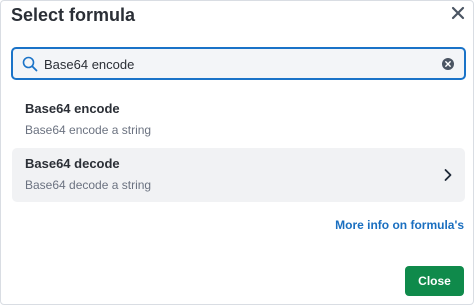  I want to click on close-button: Close, so click(434, 281).